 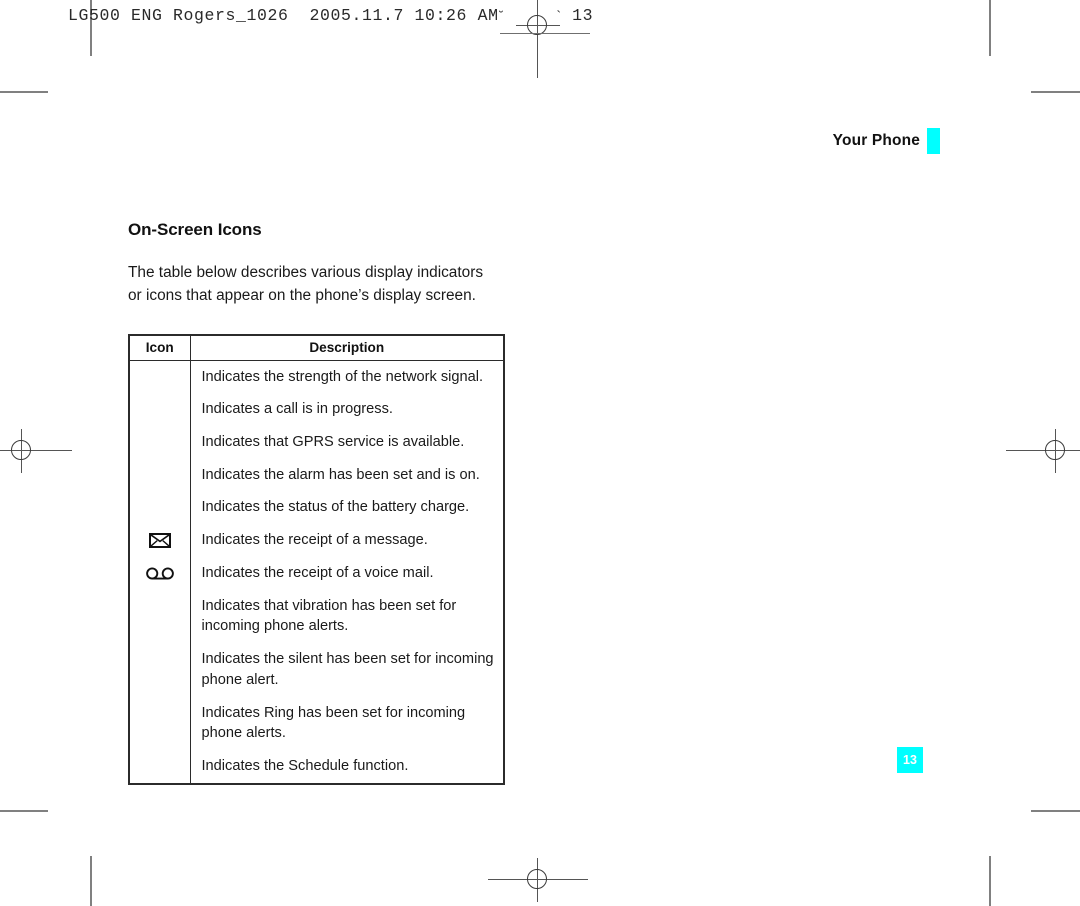 I want to click on page-title: On-Screen Icons, so click(x=195, y=229).